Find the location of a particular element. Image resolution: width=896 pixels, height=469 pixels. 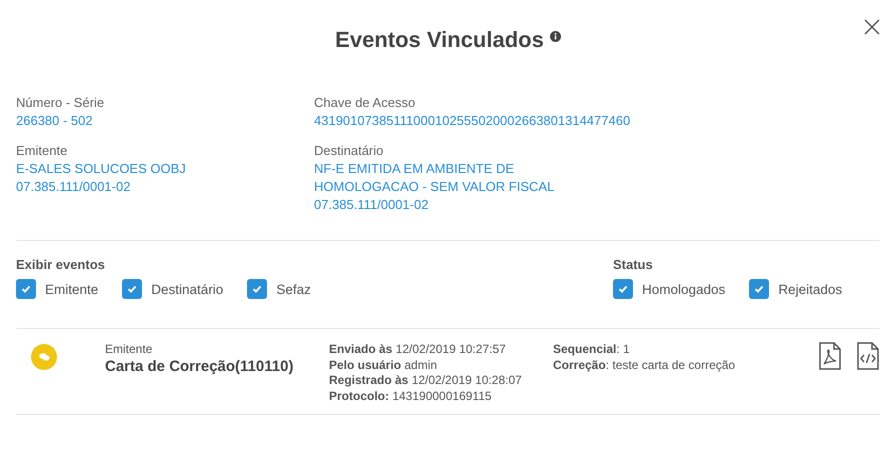

event-detail: Pelo usuário admin is located at coordinates (383, 365).